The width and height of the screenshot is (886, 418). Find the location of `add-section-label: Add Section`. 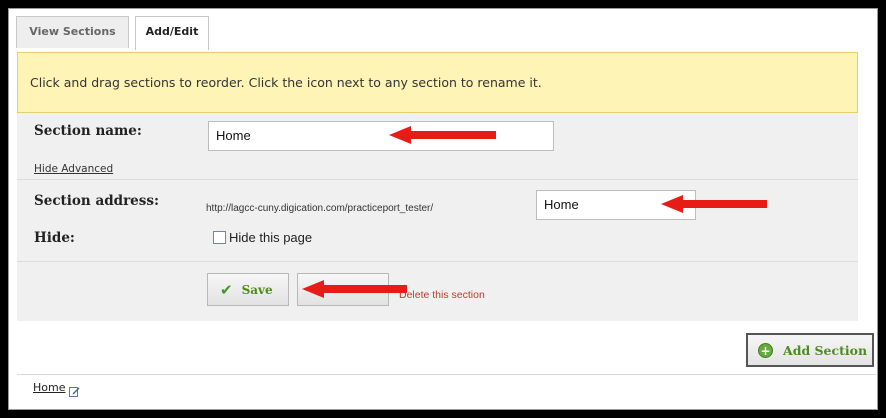

add-section-label: Add Section is located at coordinates (825, 350).